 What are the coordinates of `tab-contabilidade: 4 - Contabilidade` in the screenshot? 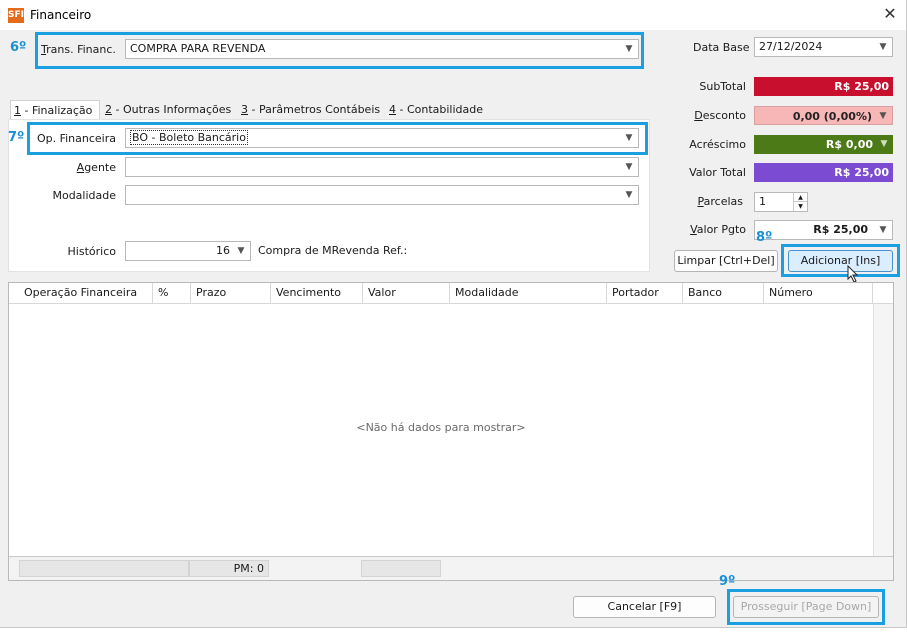 It's located at (436, 110).